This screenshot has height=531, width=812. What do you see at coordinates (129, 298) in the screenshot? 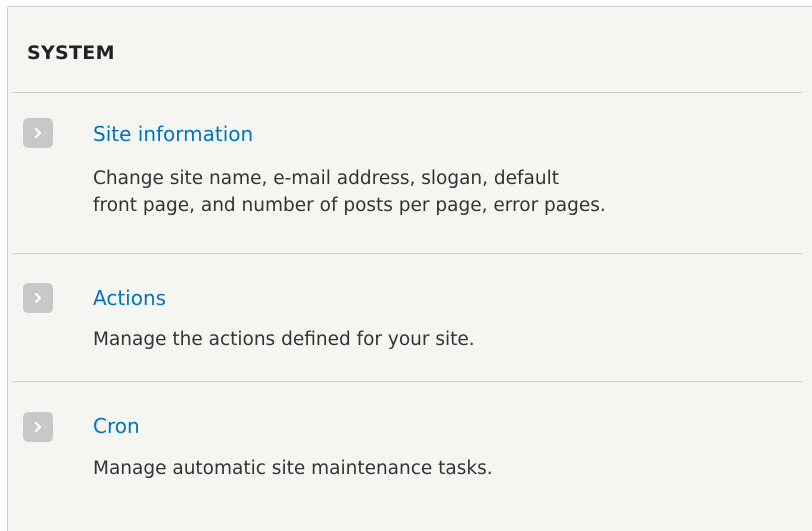
I see `actions-link: Actions` at bounding box center [129, 298].